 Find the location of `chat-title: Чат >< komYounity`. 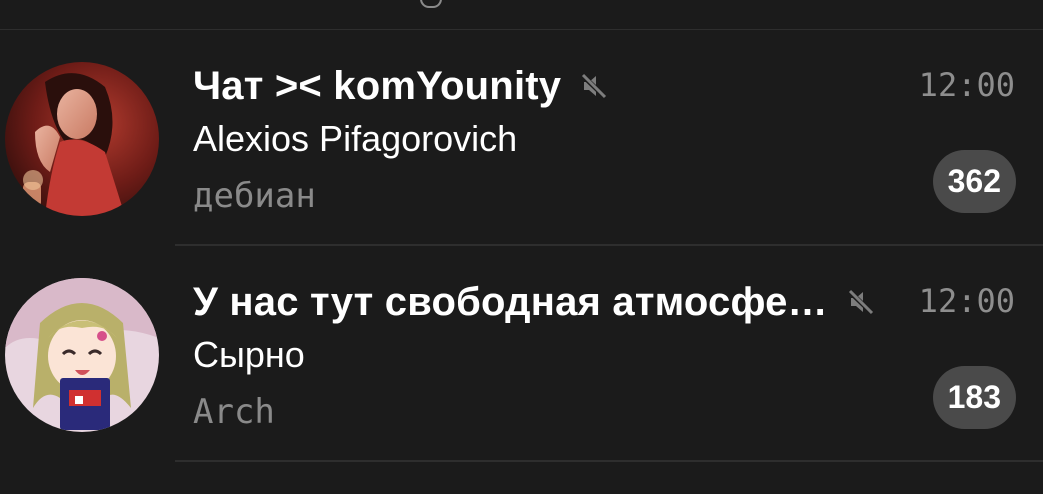

chat-title: Чат >< komYounity is located at coordinates (377, 85).